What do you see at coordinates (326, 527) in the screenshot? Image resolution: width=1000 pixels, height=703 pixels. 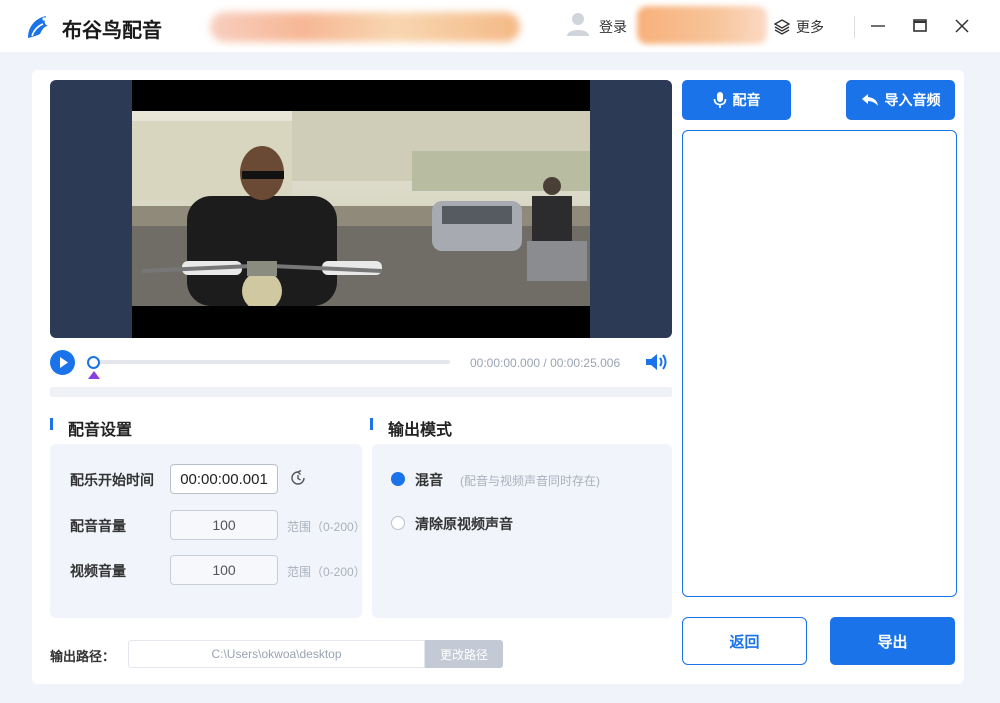 I see `dub-volume-hint: 范围（0-200）` at bounding box center [326, 527].